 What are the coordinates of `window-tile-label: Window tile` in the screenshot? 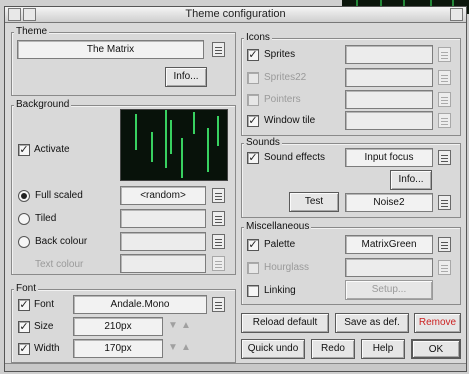 It's located at (290, 120).